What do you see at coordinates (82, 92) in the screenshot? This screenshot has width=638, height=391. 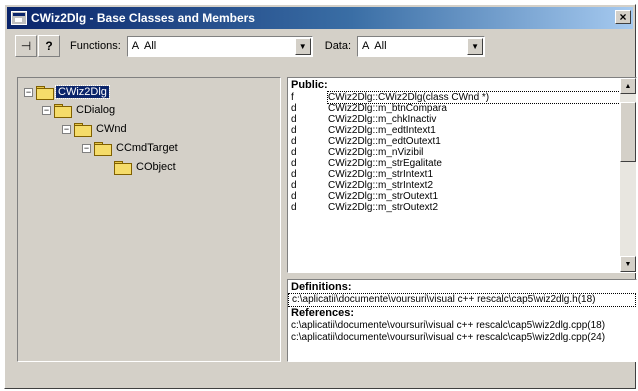 I see `tree-node-label: CWiz2Dlg` at bounding box center [82, 92].